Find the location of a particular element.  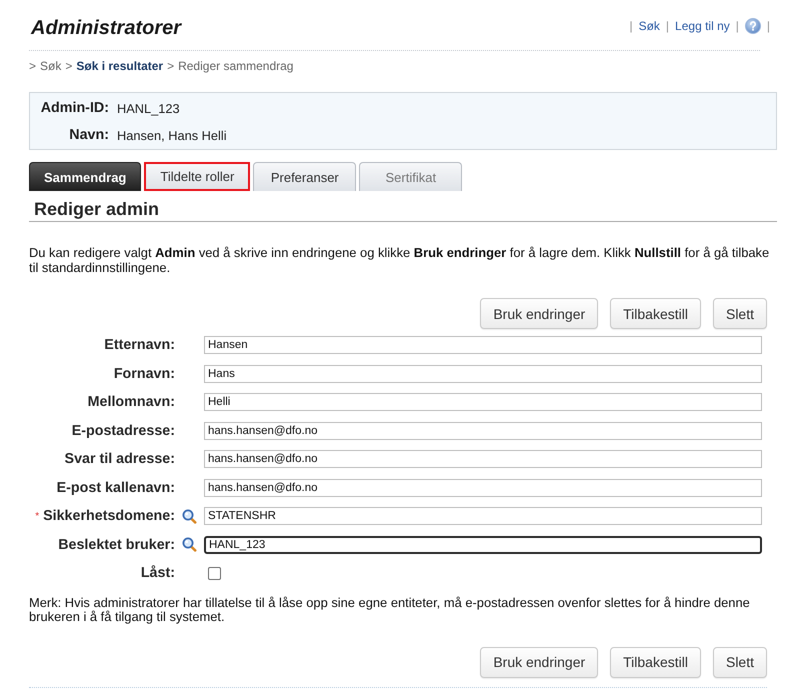

help-icon is located at coordinates (752, 26).